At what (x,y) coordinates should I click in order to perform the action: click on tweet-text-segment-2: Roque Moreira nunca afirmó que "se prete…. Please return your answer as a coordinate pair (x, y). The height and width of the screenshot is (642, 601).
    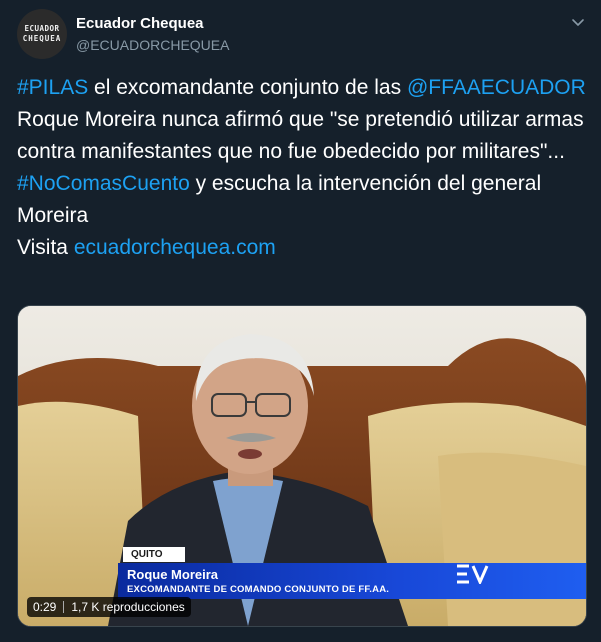
    Looking at the image, I should click on (300, 135).